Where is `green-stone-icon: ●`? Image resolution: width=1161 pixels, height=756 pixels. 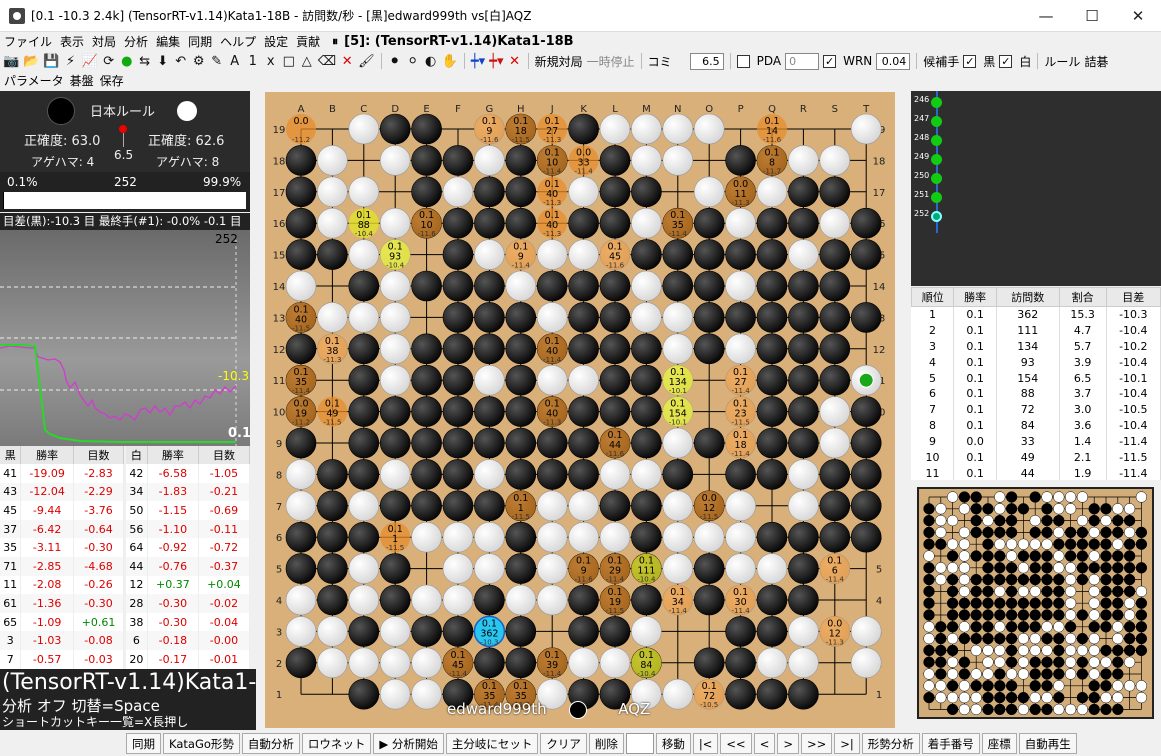
green-stone-icon: ● is located at coordinates (127, 61).